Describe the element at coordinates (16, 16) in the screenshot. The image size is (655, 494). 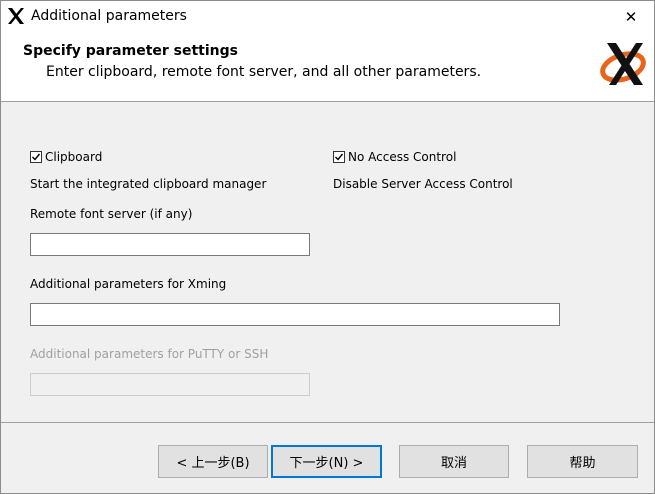
I see `xming-x-icon` at that location.